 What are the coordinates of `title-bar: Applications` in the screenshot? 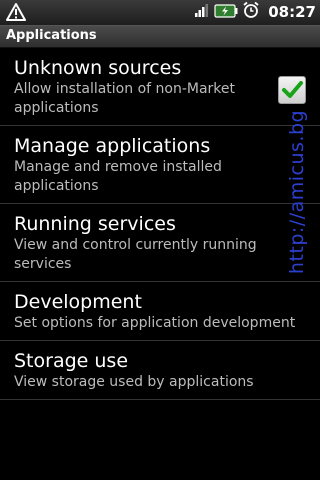 It's located at (160, 37).